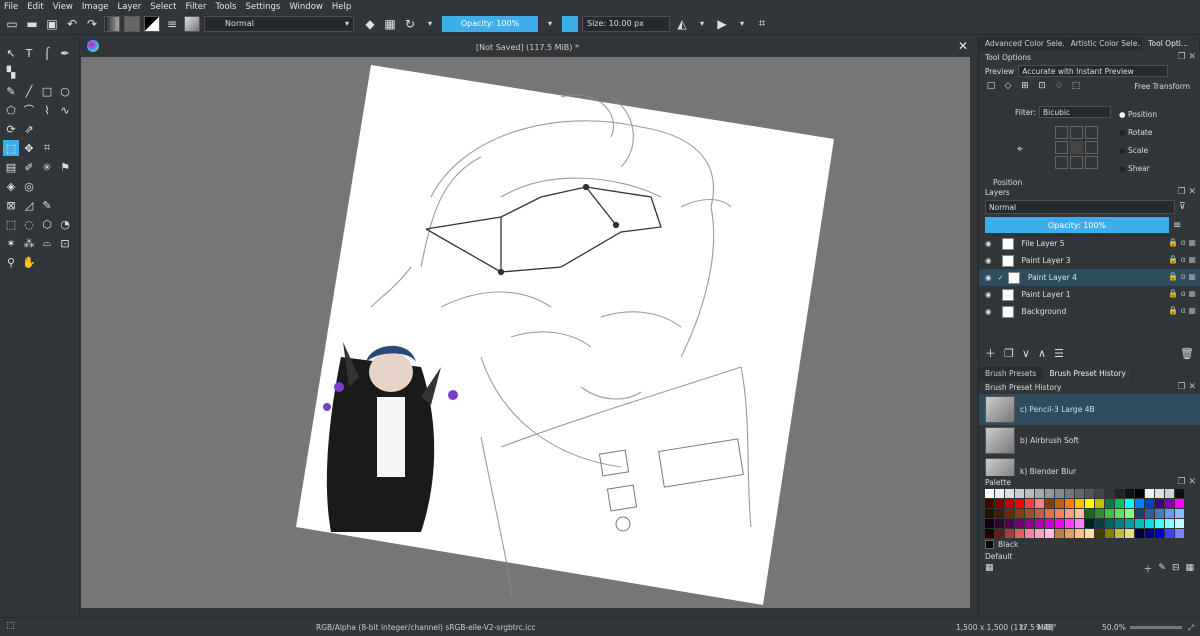 The width and height of the screenshot is (1200, 636). I want to click on smart-patch-icon: ✳, so click(47, 167).